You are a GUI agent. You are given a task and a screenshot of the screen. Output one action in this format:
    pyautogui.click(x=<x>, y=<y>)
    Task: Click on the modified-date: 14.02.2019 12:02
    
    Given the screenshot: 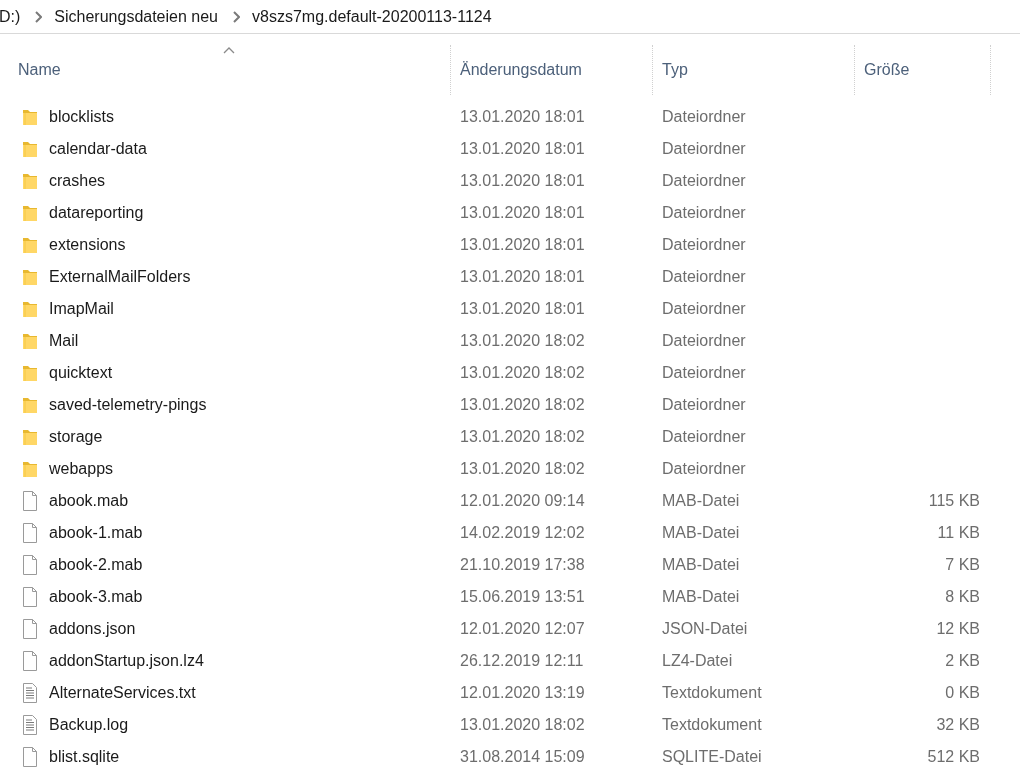 What is the action you would take?
    pyautogui.click(x=522, y=533)
    